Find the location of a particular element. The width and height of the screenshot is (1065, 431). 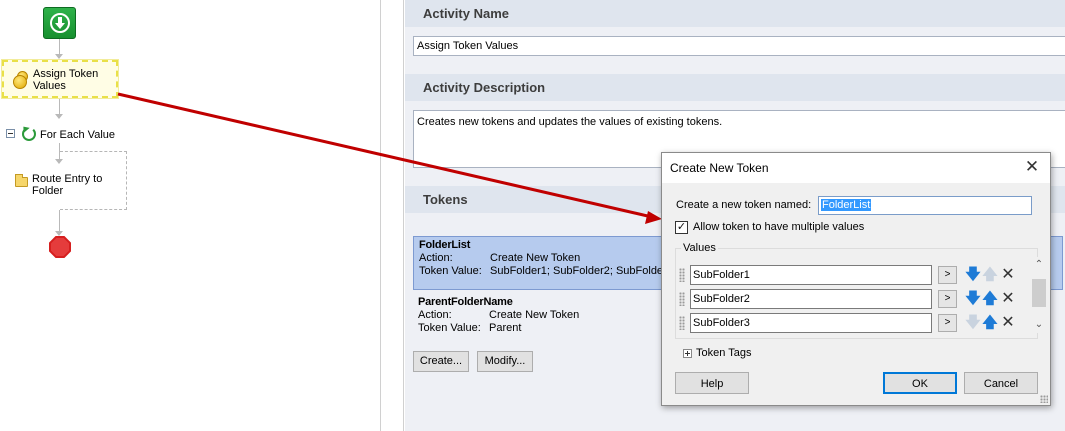

start-node is located at coordinates (59, 23).